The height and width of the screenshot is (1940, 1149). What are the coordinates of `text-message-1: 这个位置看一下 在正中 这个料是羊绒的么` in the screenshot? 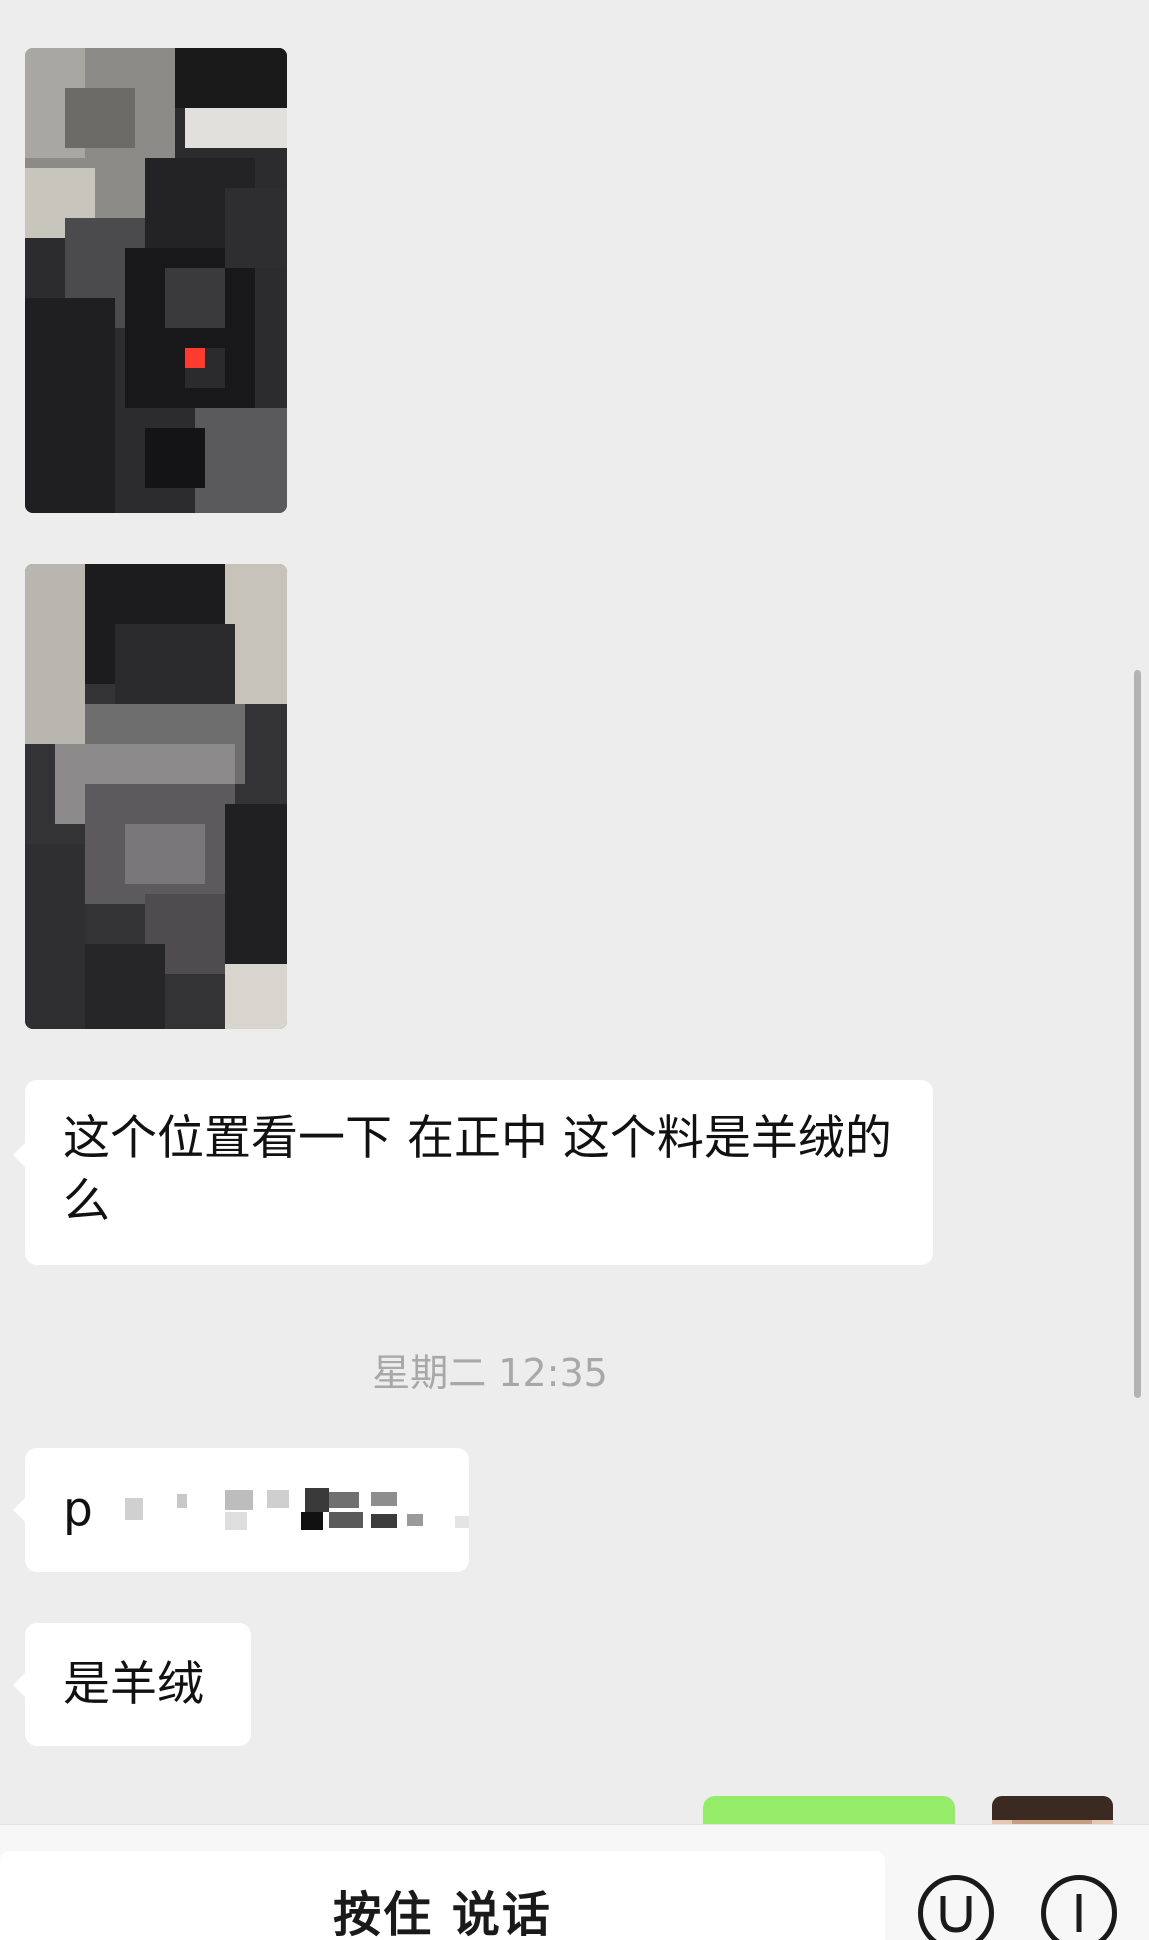 It's located at (473, 1172).